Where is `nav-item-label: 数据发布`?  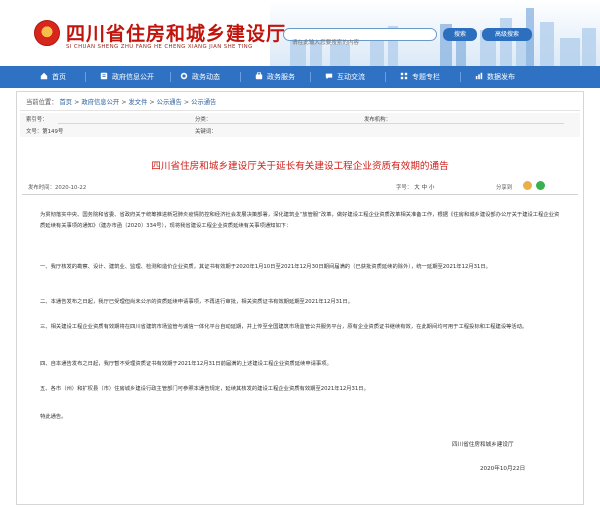
nav-item-label: 数据发布 is located at coordinates (501, 77).